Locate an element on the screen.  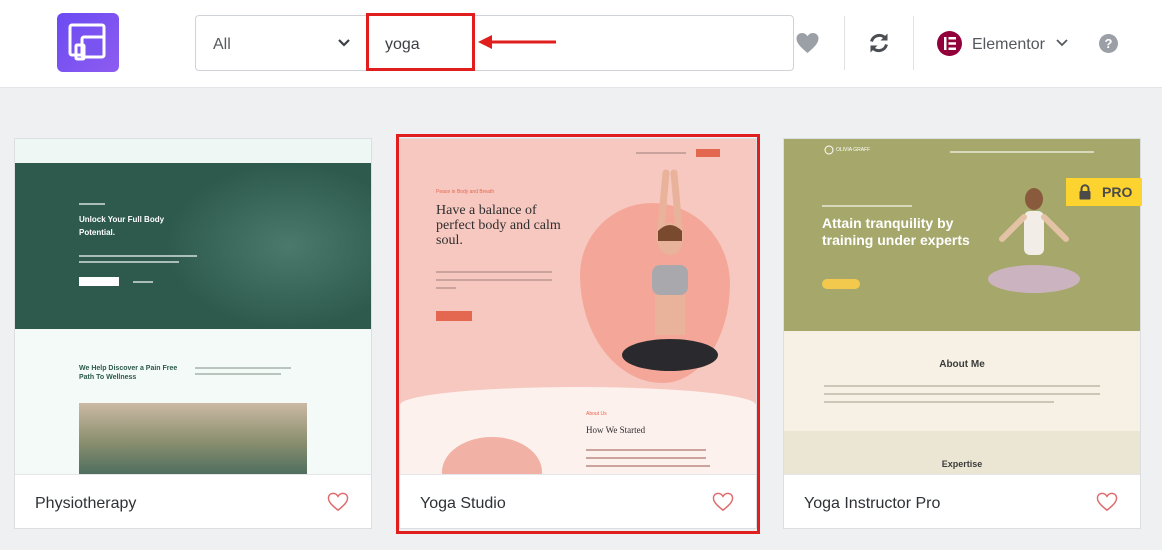
sync-icon is located at coordinates (879, 43).